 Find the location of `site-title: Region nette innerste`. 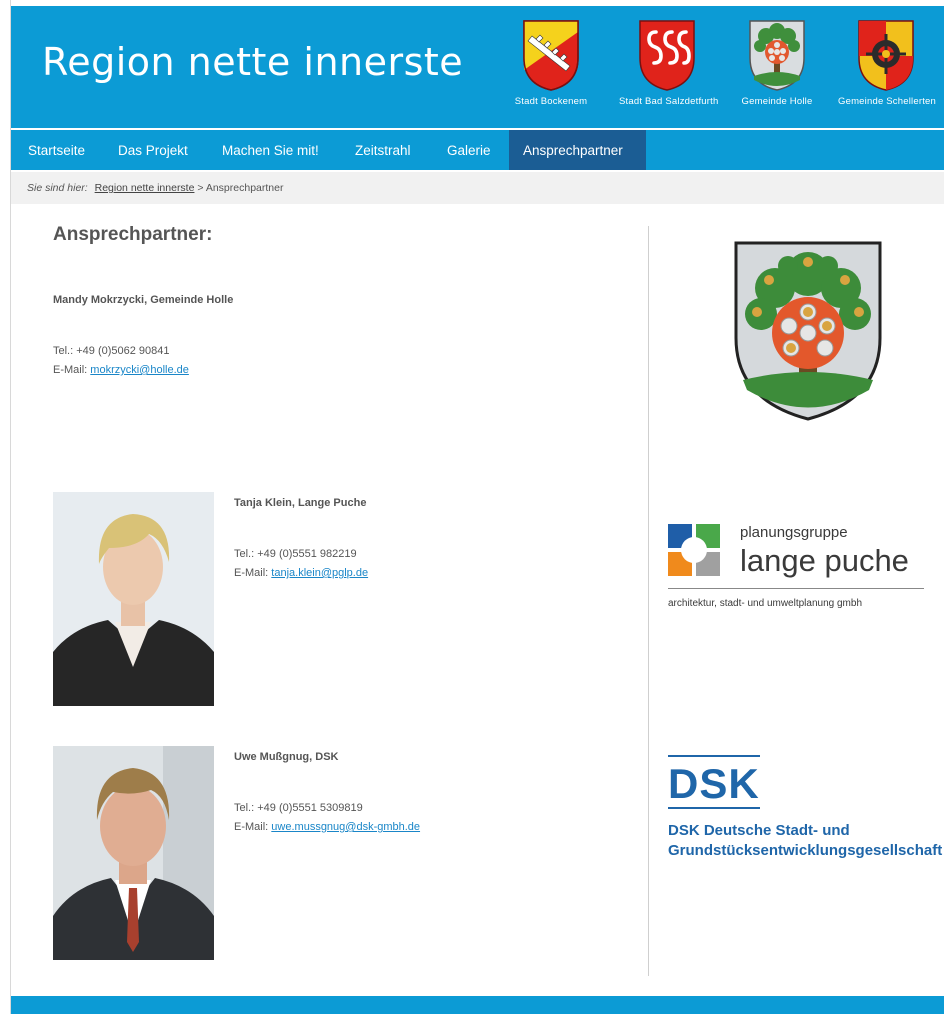

site-title: Region nette innerste is located at coordinates (252, 62).